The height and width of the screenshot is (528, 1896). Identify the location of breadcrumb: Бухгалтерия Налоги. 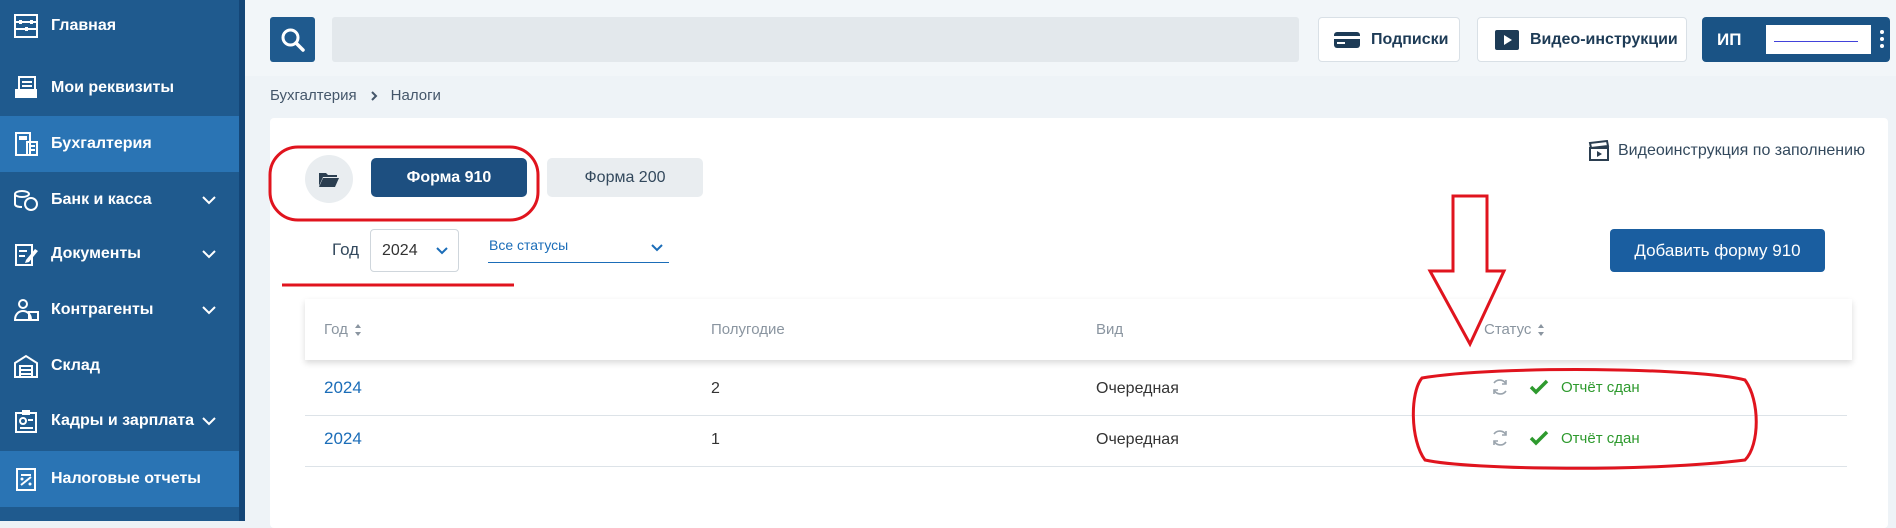
(355, 95).